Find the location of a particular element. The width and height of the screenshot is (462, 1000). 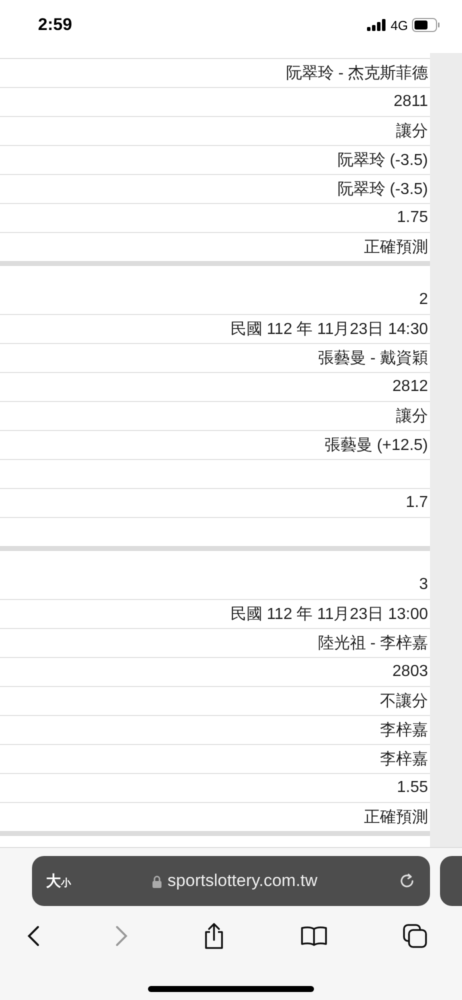

reload-icon is located at coordinates (407, 881).